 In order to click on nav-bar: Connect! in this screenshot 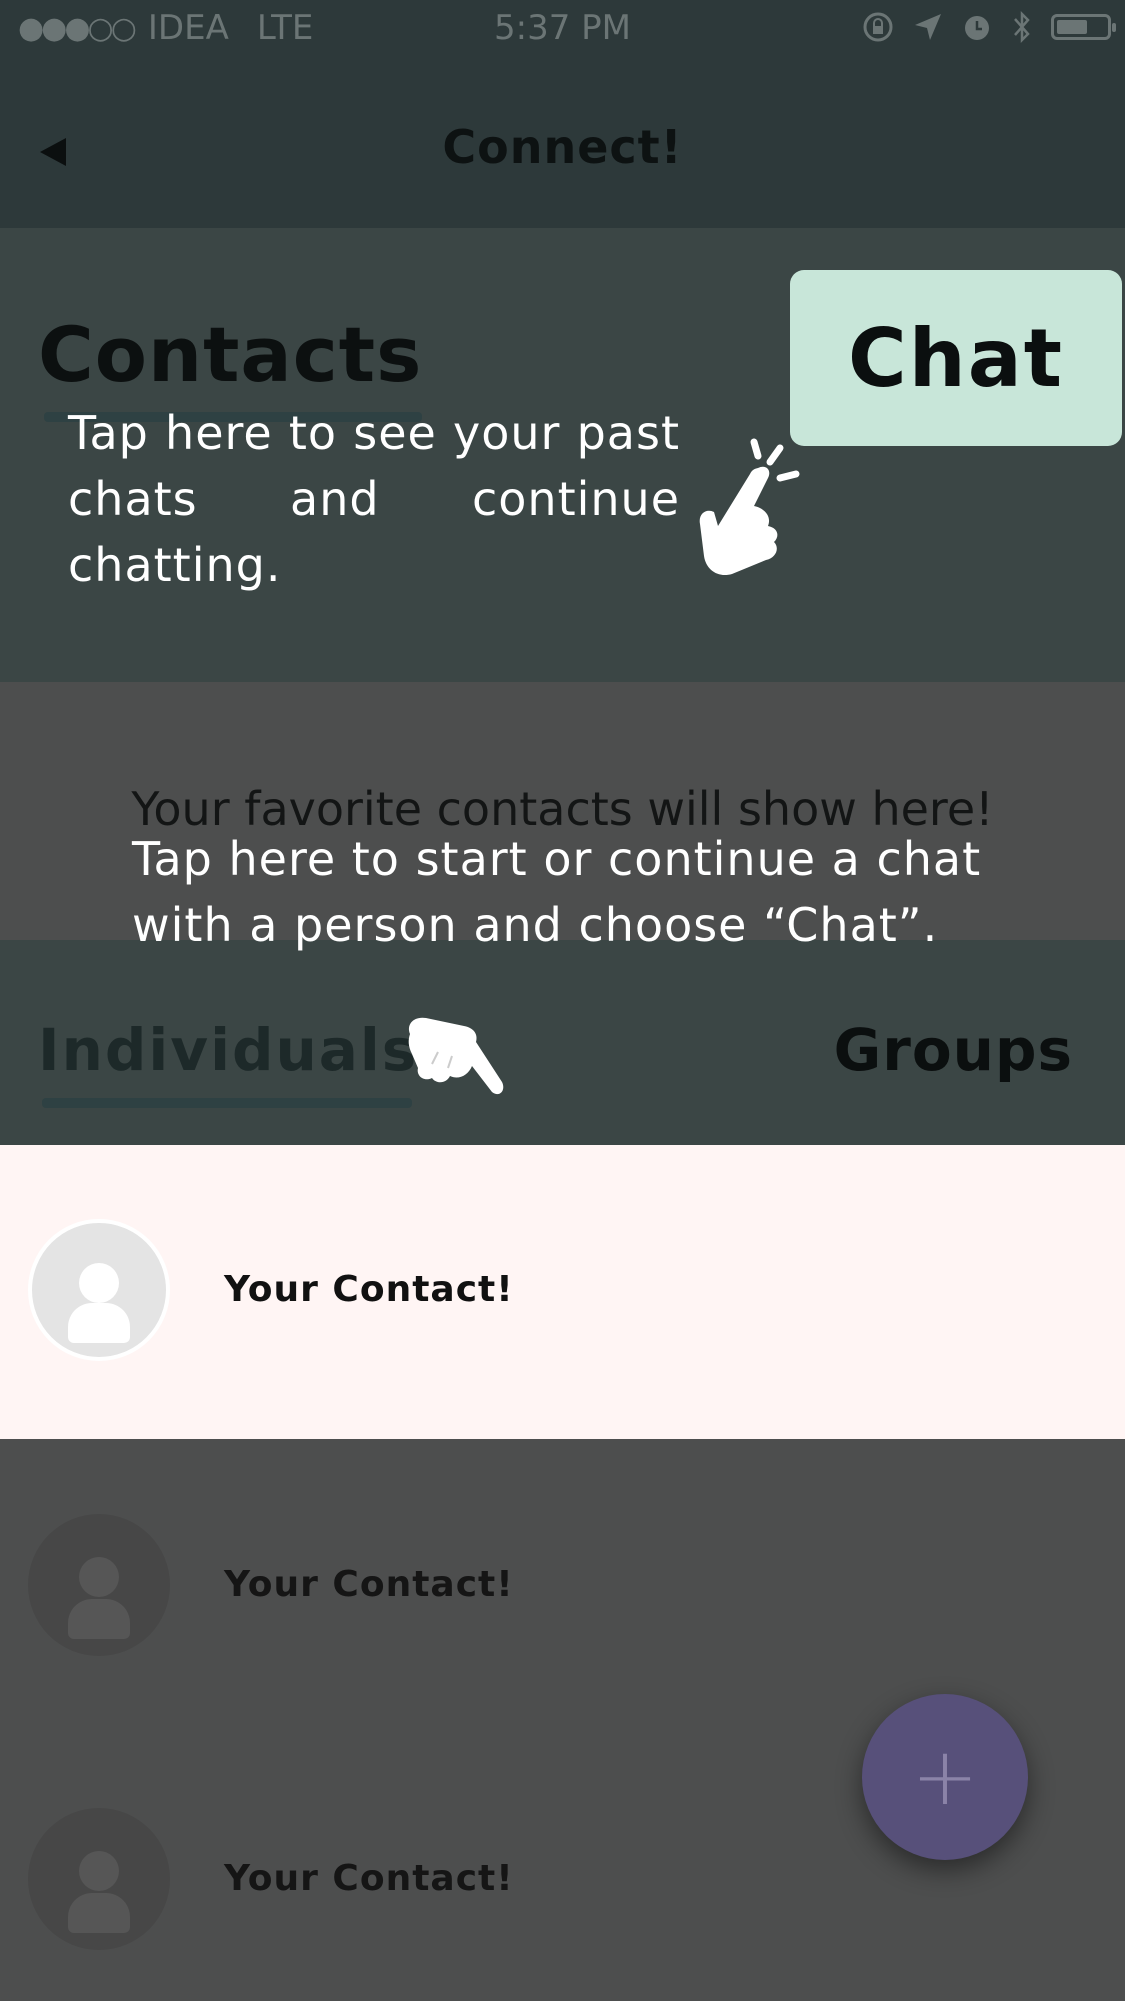, I will do `click(562, 144)`.